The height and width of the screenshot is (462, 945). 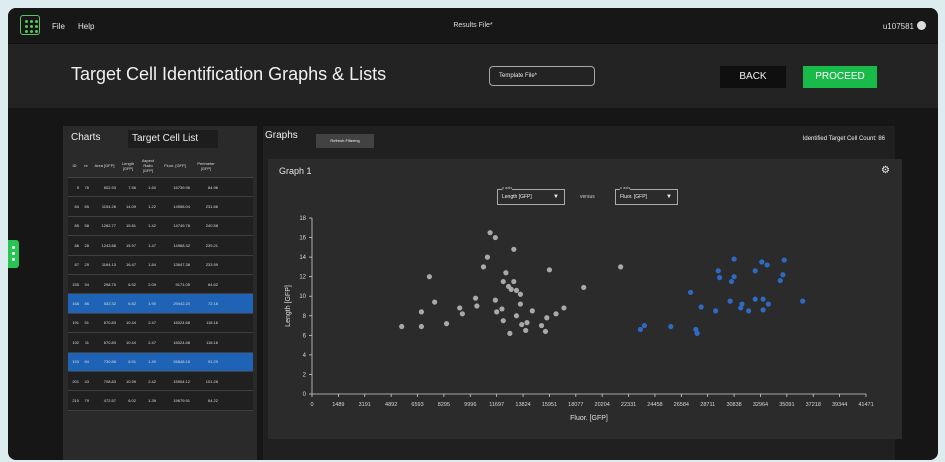 What do you see at coordinates (148, 165) in the screenshot?
I see `column-header: Aspect Ratio [GFP]` at bounding box center [148, 165].